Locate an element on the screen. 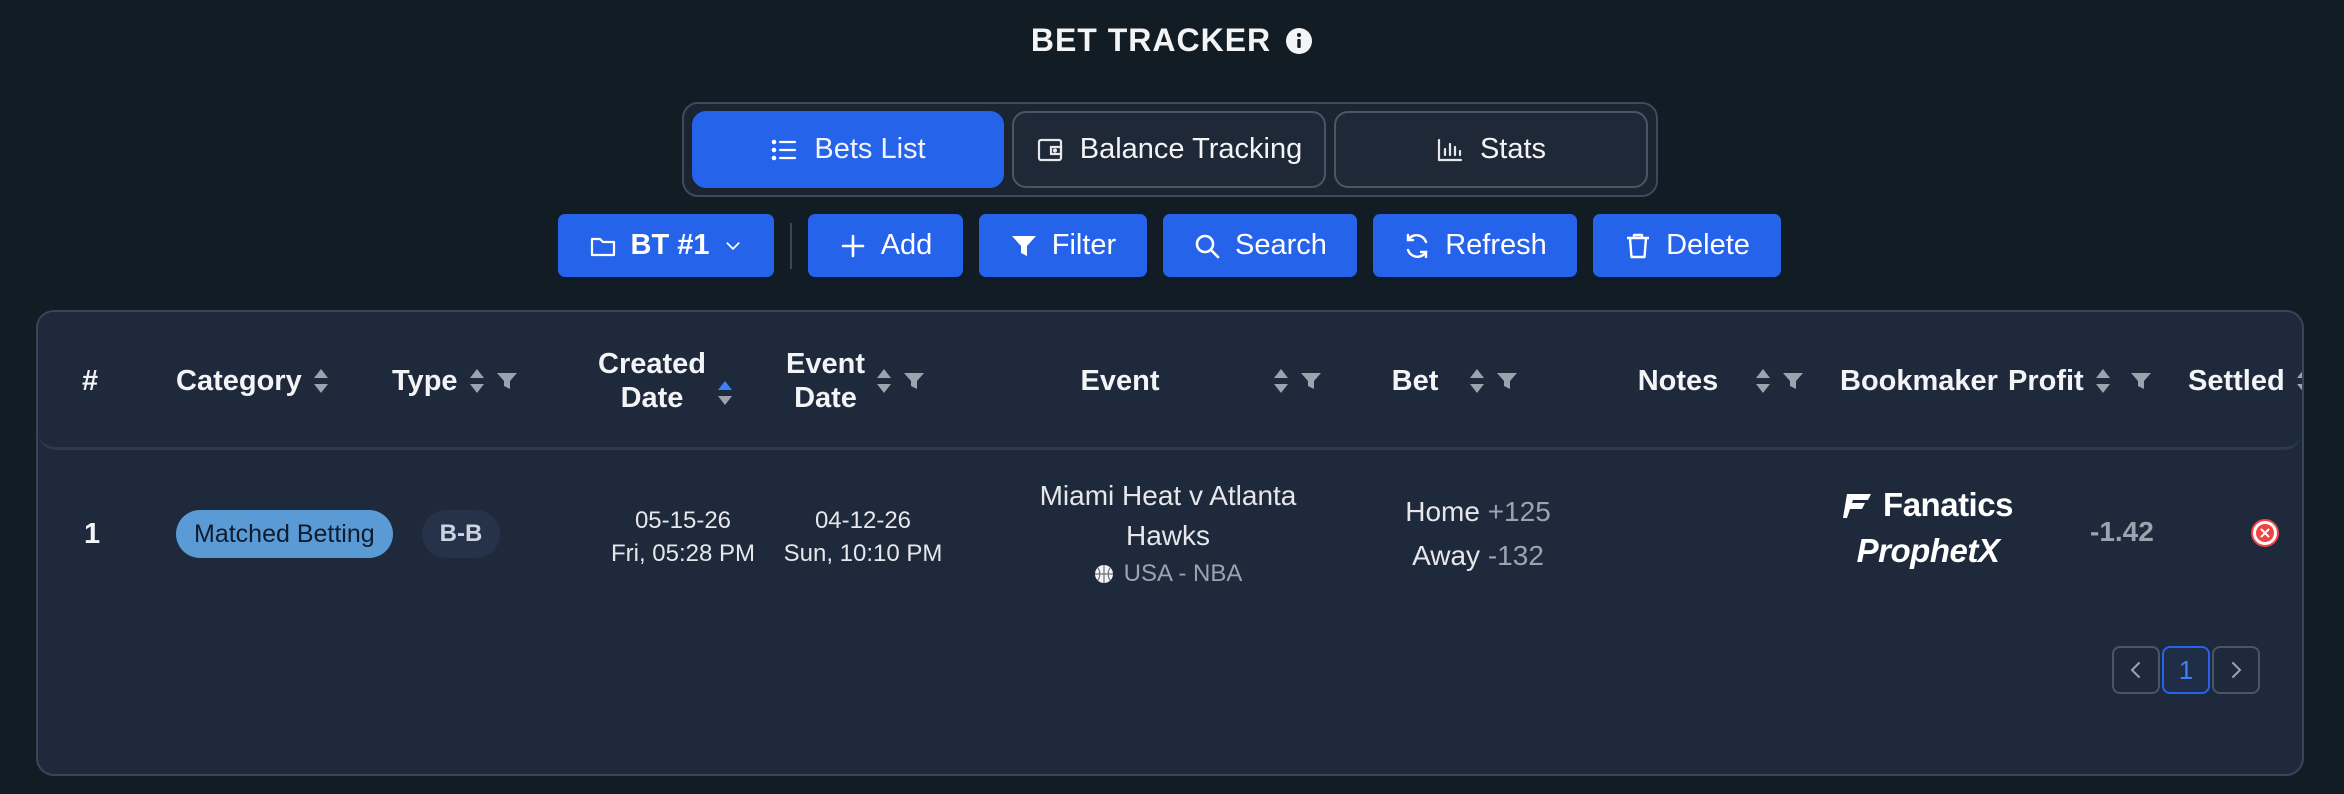 This screenshot has height=794, width=2344. fanatics-mark-icon is located at coordinates (1857, 506).